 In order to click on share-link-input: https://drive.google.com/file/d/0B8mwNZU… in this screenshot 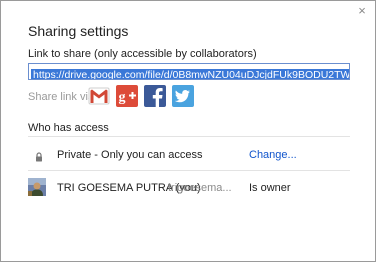, I will do `click(189, 71)`.